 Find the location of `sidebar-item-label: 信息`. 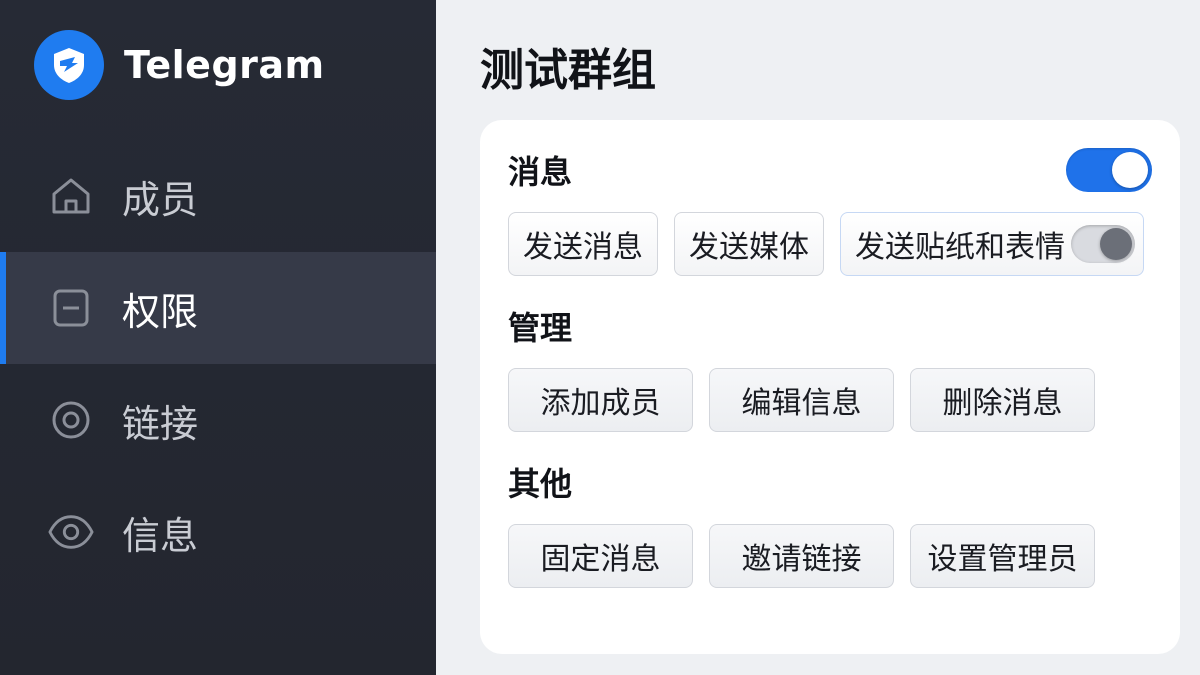

sidebar-item-label: 信息 is located at coordinates (160, 535).